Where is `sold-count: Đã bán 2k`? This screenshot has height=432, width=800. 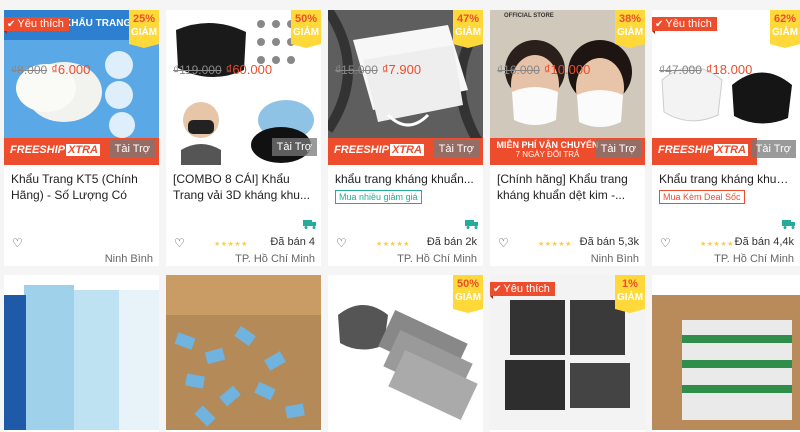
sold-count: Đã bán 2k is located at coordinates (451, 242).